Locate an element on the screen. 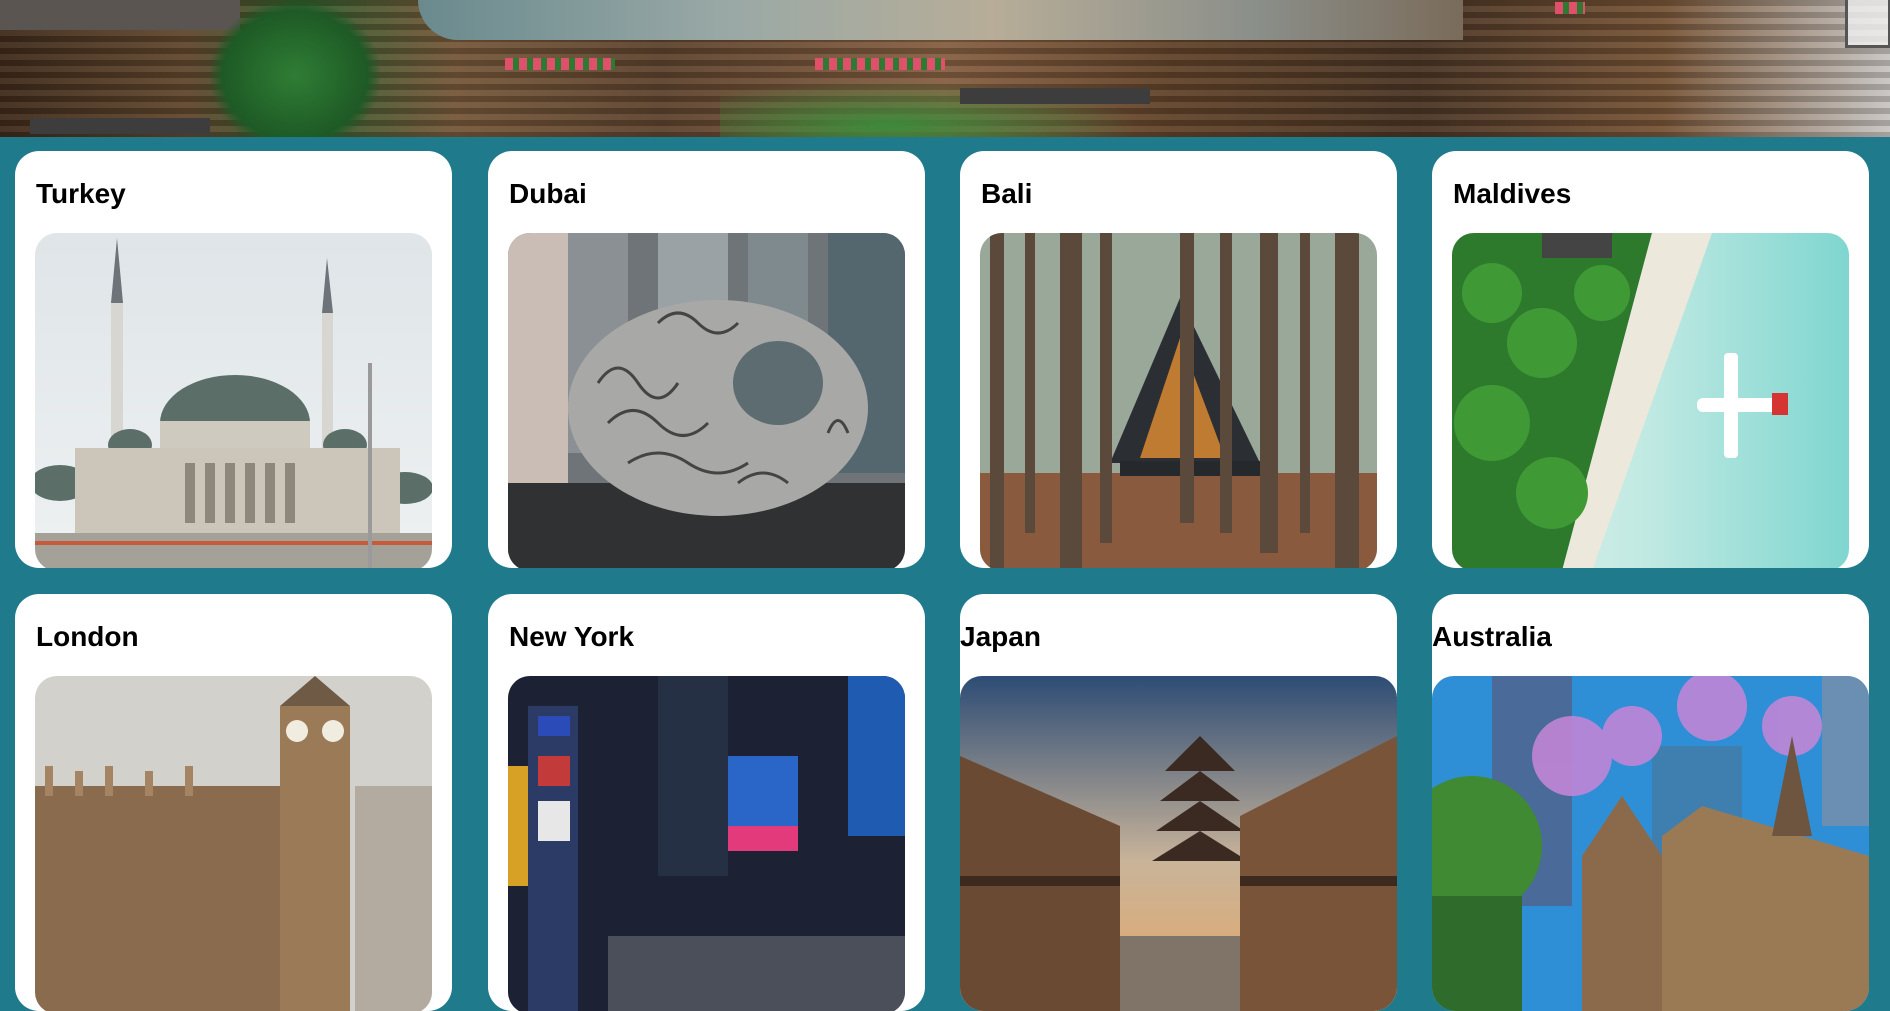 Image resolution: width=1890 pixels, height=1011 pixels. destination-title: Dubai is located at coordinates (548, 193).